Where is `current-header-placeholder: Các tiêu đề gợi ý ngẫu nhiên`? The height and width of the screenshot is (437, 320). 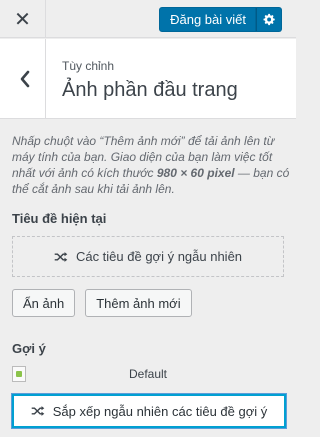 current-header-placeholder: Các tiêu đề gợi ý ngẫu nhiên is located at coordinates (148, 256).